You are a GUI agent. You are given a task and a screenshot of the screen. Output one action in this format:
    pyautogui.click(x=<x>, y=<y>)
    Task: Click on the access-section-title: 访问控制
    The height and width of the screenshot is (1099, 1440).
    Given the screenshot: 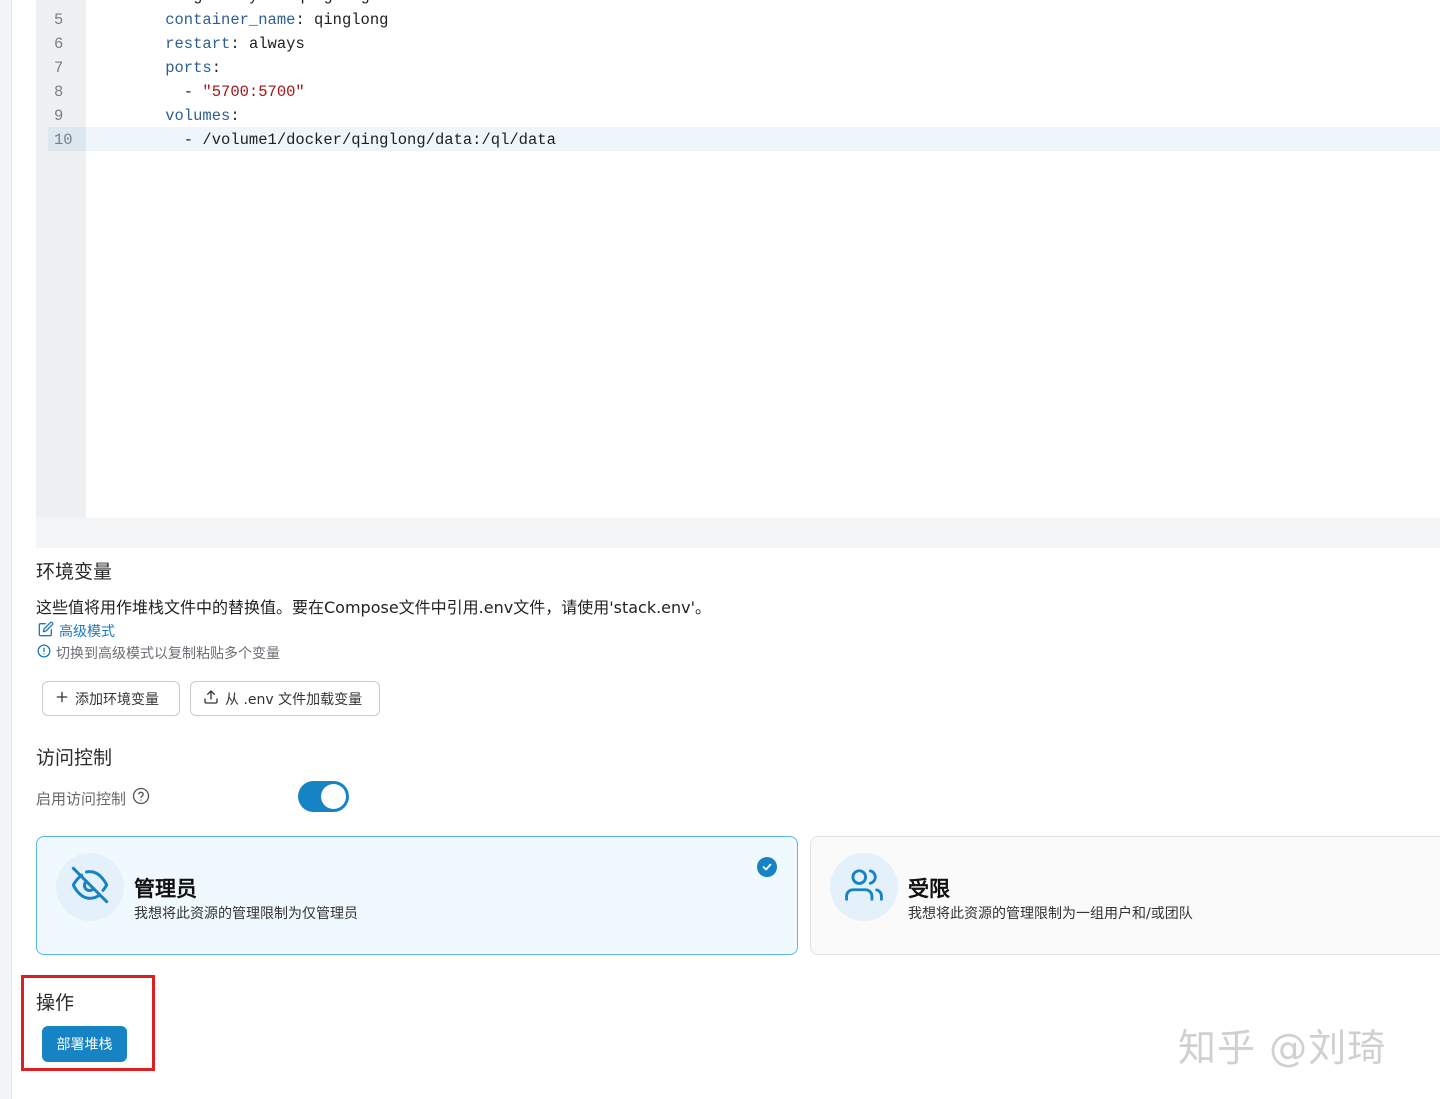 What is the action you would take?
    pyautogui.click(x=74, y=758)
    